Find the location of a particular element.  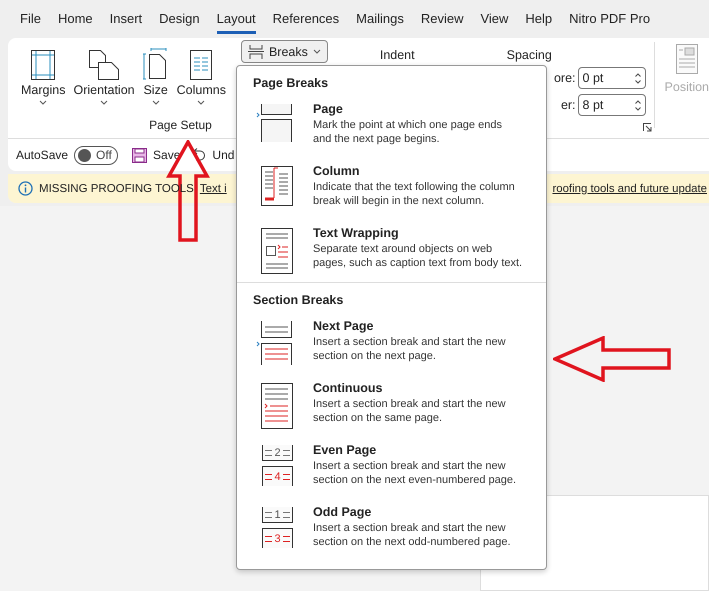

breaks-button: Breaks is located at coordinates (284, 51).